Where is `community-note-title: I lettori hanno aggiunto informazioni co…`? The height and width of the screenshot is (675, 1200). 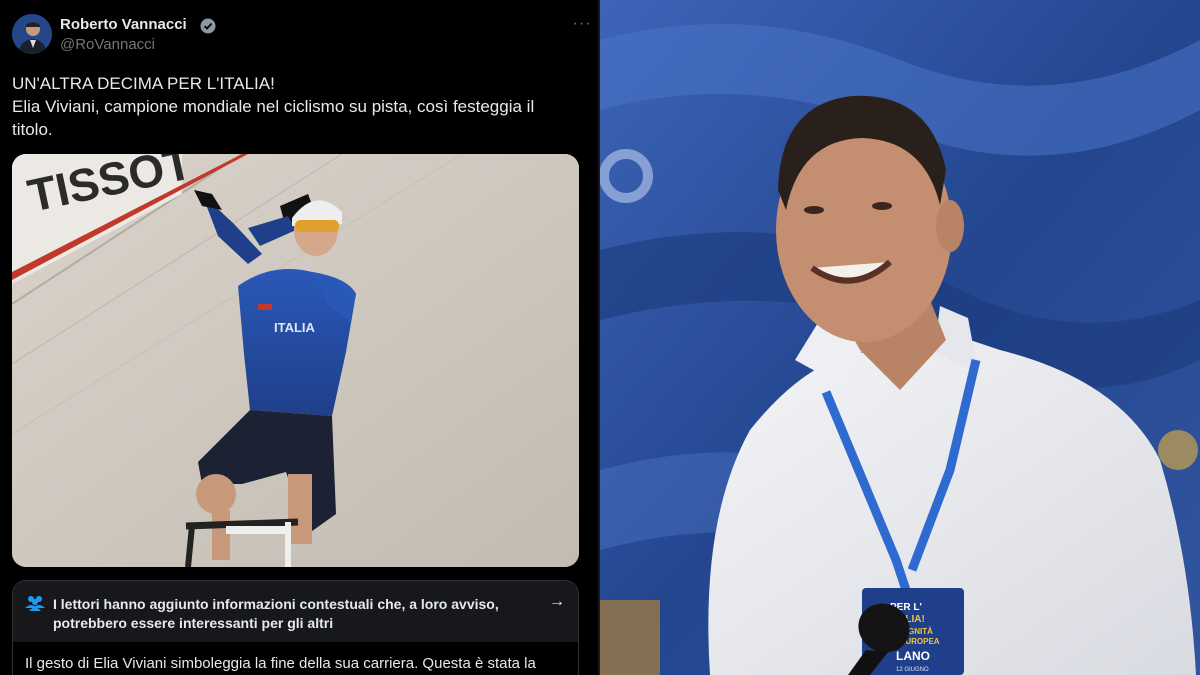
community-note-title: I lettori hanno aggiunto informazioni co… is located at coordinates (276, 613).